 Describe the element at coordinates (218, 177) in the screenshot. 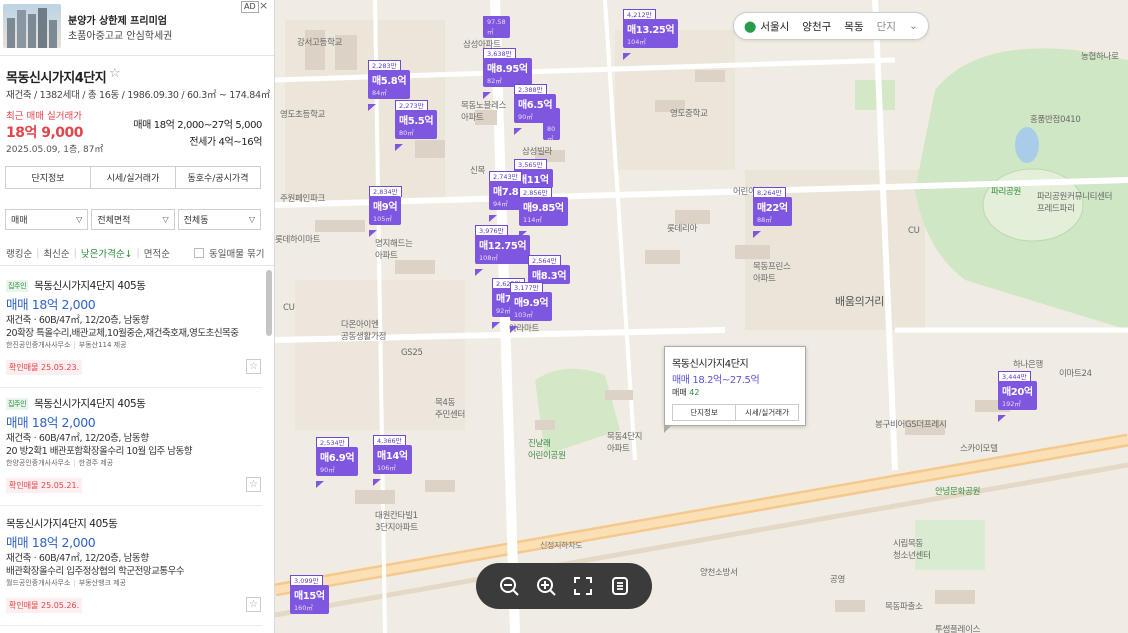

I see `tab-unit-price: 동호수/공시가격` at that location.